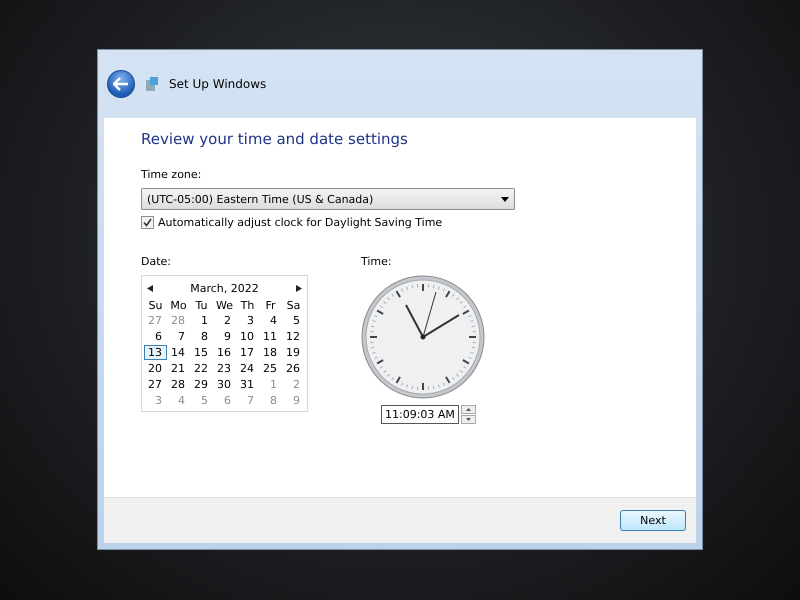  I want to click on calendar-day: 11, so click(270, 336).